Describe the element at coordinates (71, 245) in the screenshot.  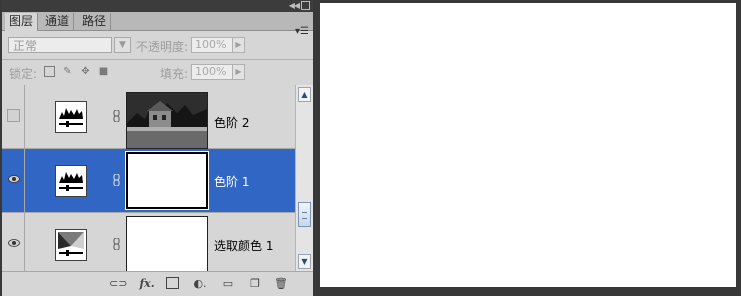
I see `selective-color-adjustment-icon` at that location.